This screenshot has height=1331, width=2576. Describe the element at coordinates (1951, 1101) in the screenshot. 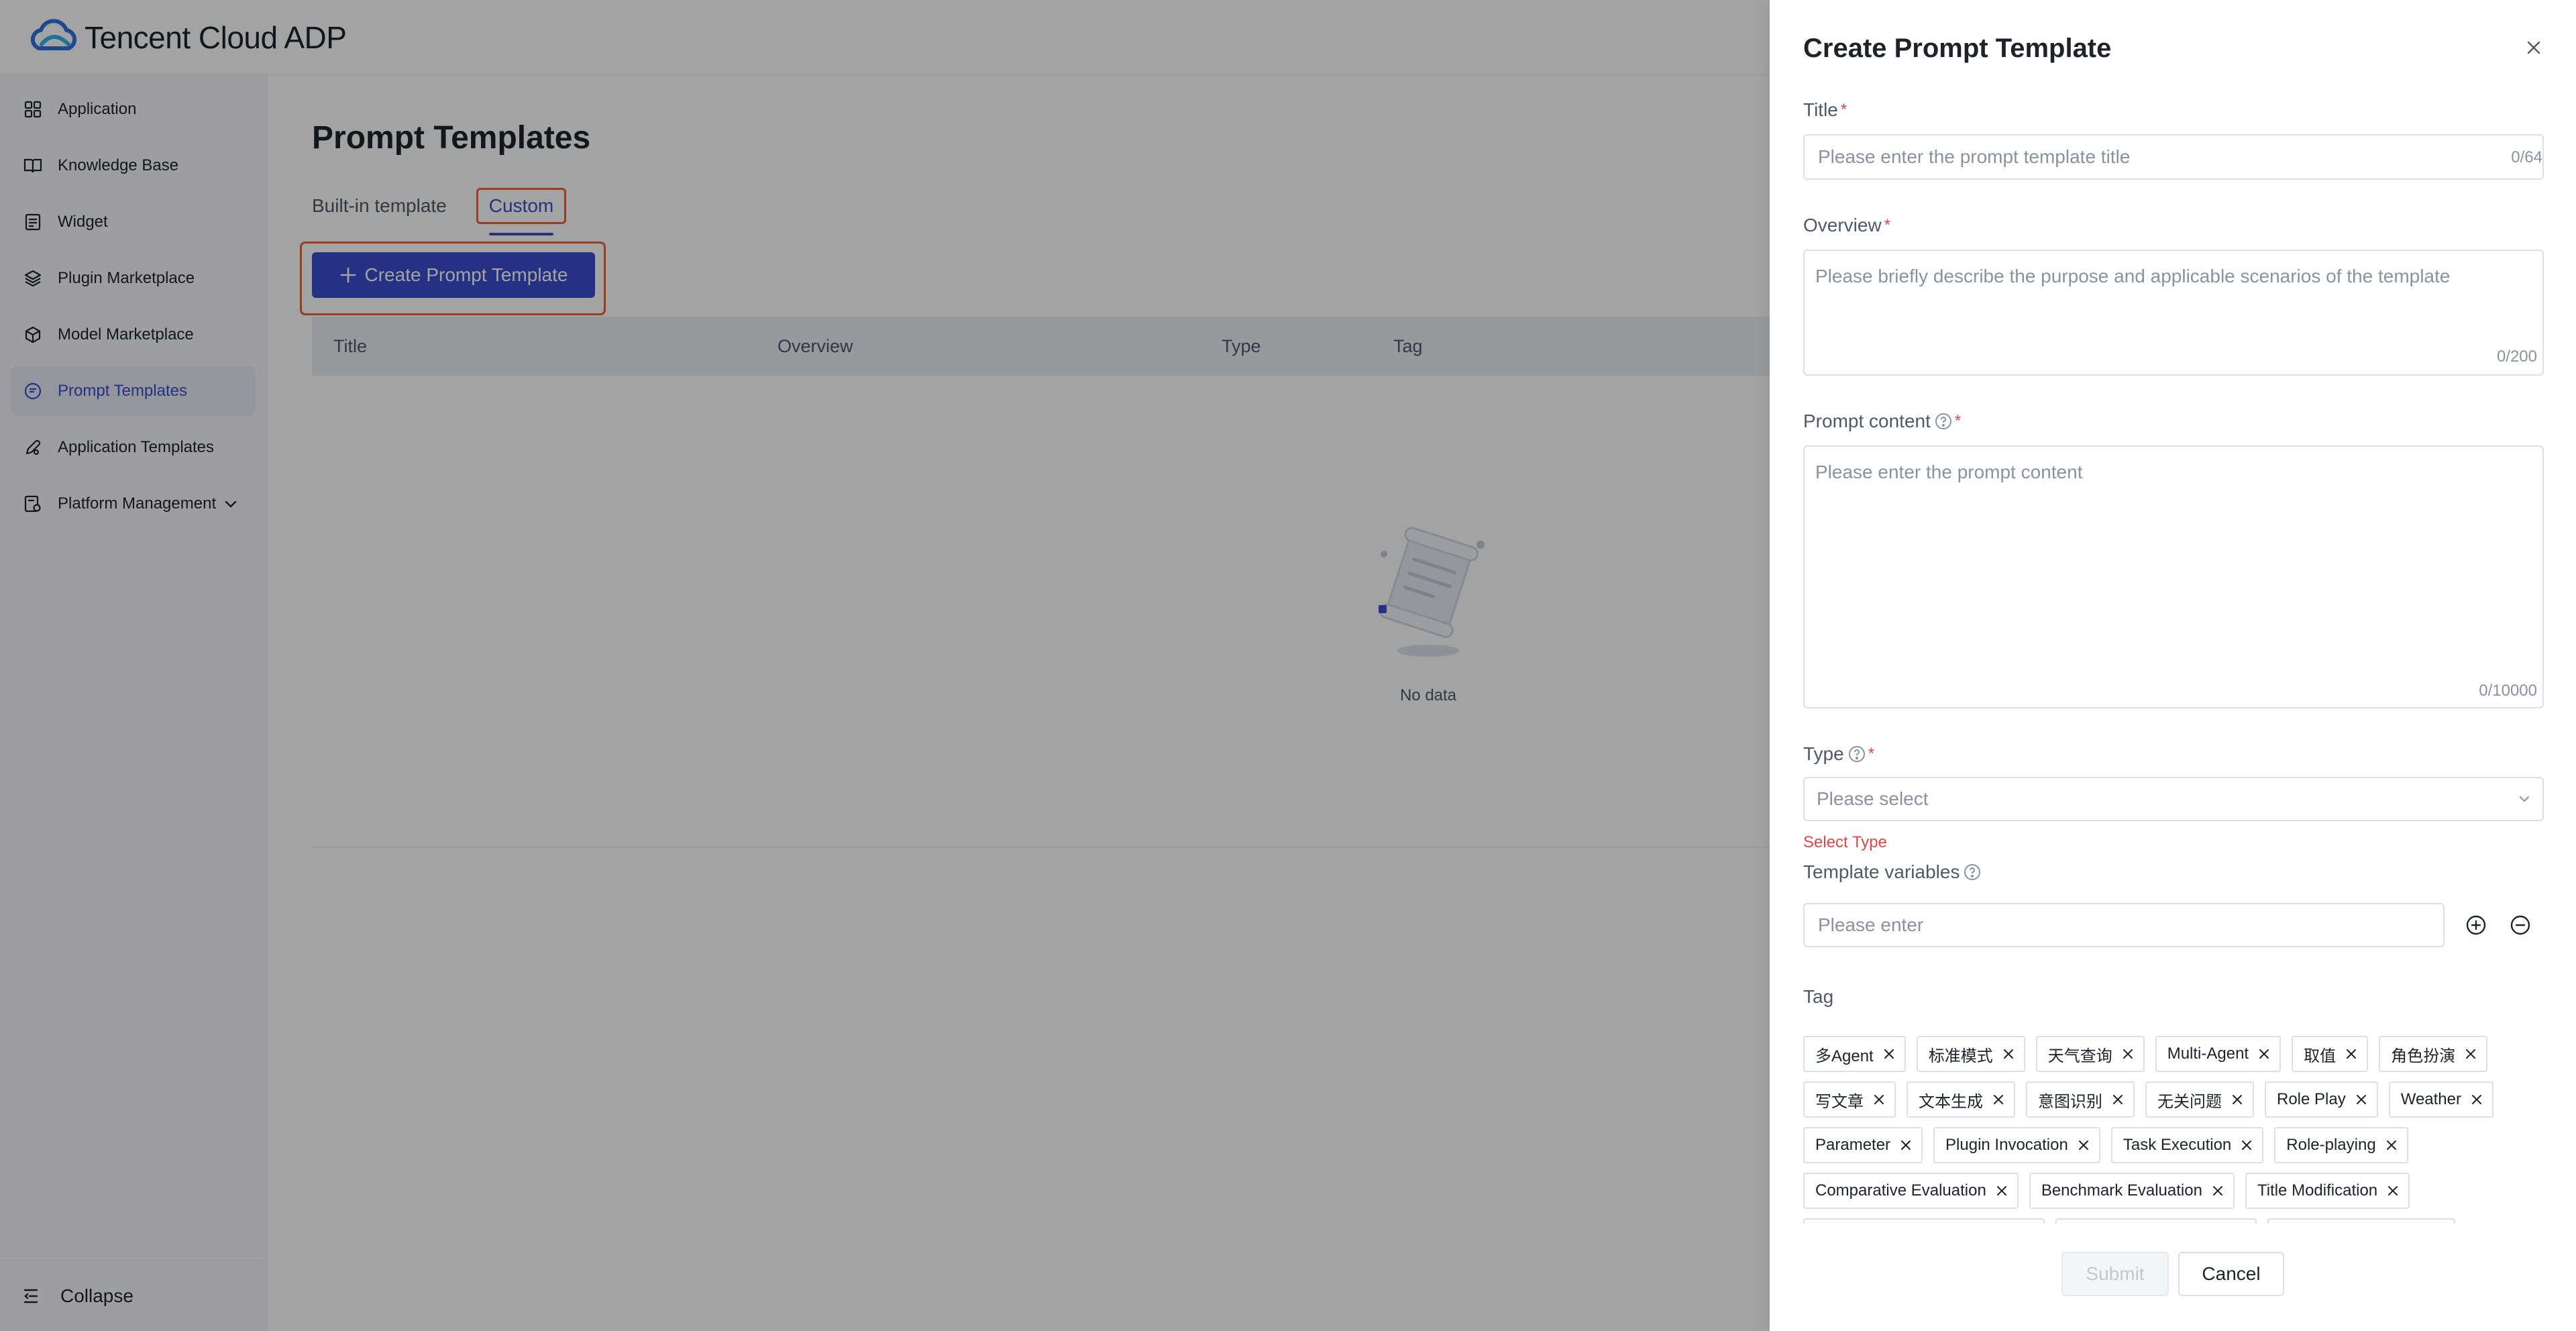

I see `tag-label: 文本生成` at that location.